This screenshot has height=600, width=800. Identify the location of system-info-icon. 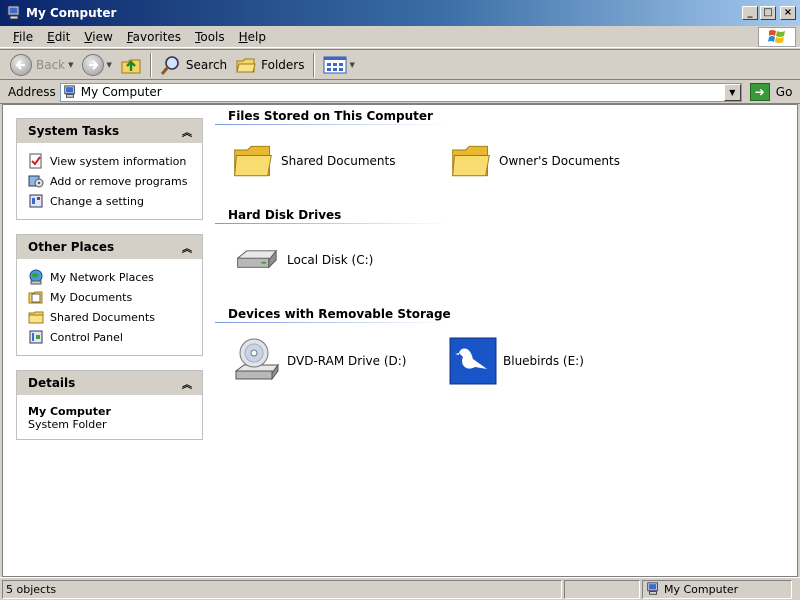
(35, 161).